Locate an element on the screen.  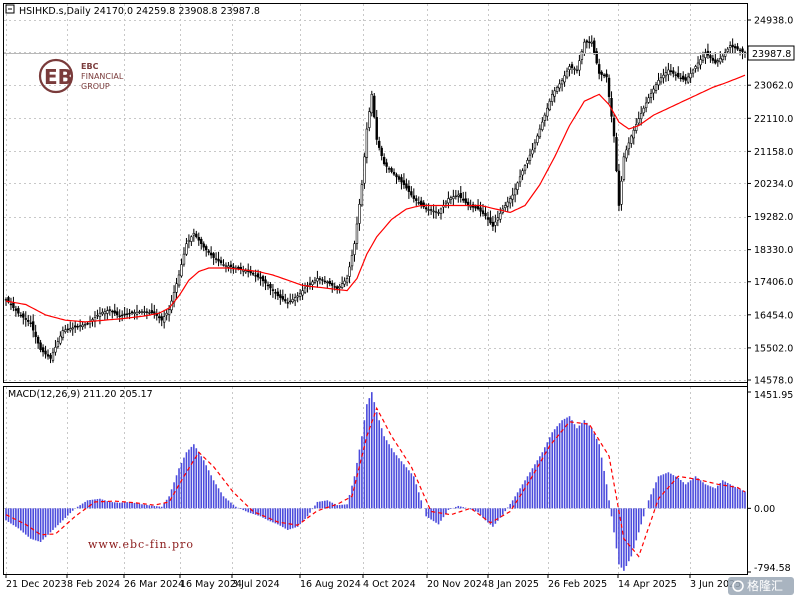
price-tick-label: 15502.0 is located at coordinates (773, 348).